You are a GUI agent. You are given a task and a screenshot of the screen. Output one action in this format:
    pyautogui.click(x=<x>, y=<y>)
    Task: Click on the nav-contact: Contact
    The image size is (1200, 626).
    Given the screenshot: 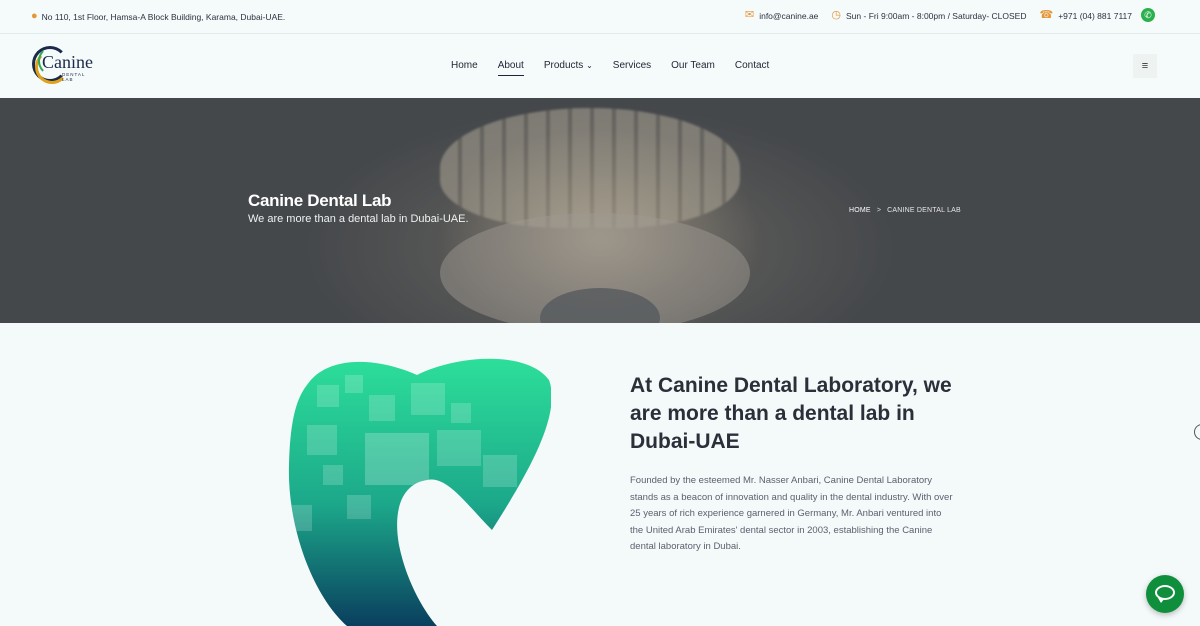 What is the action you would take?
    pyautogui.click(x=752, y=68)
    